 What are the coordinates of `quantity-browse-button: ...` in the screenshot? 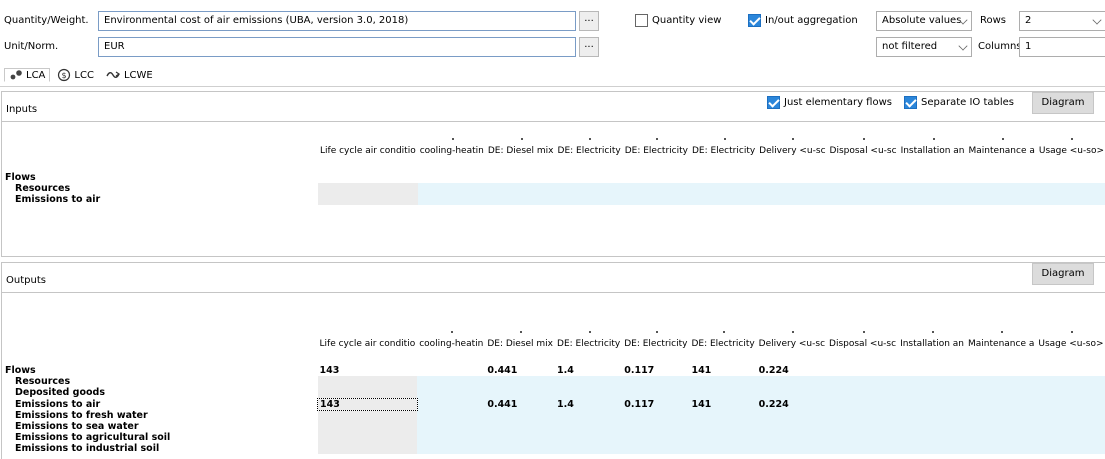 It's located at (589, 21).